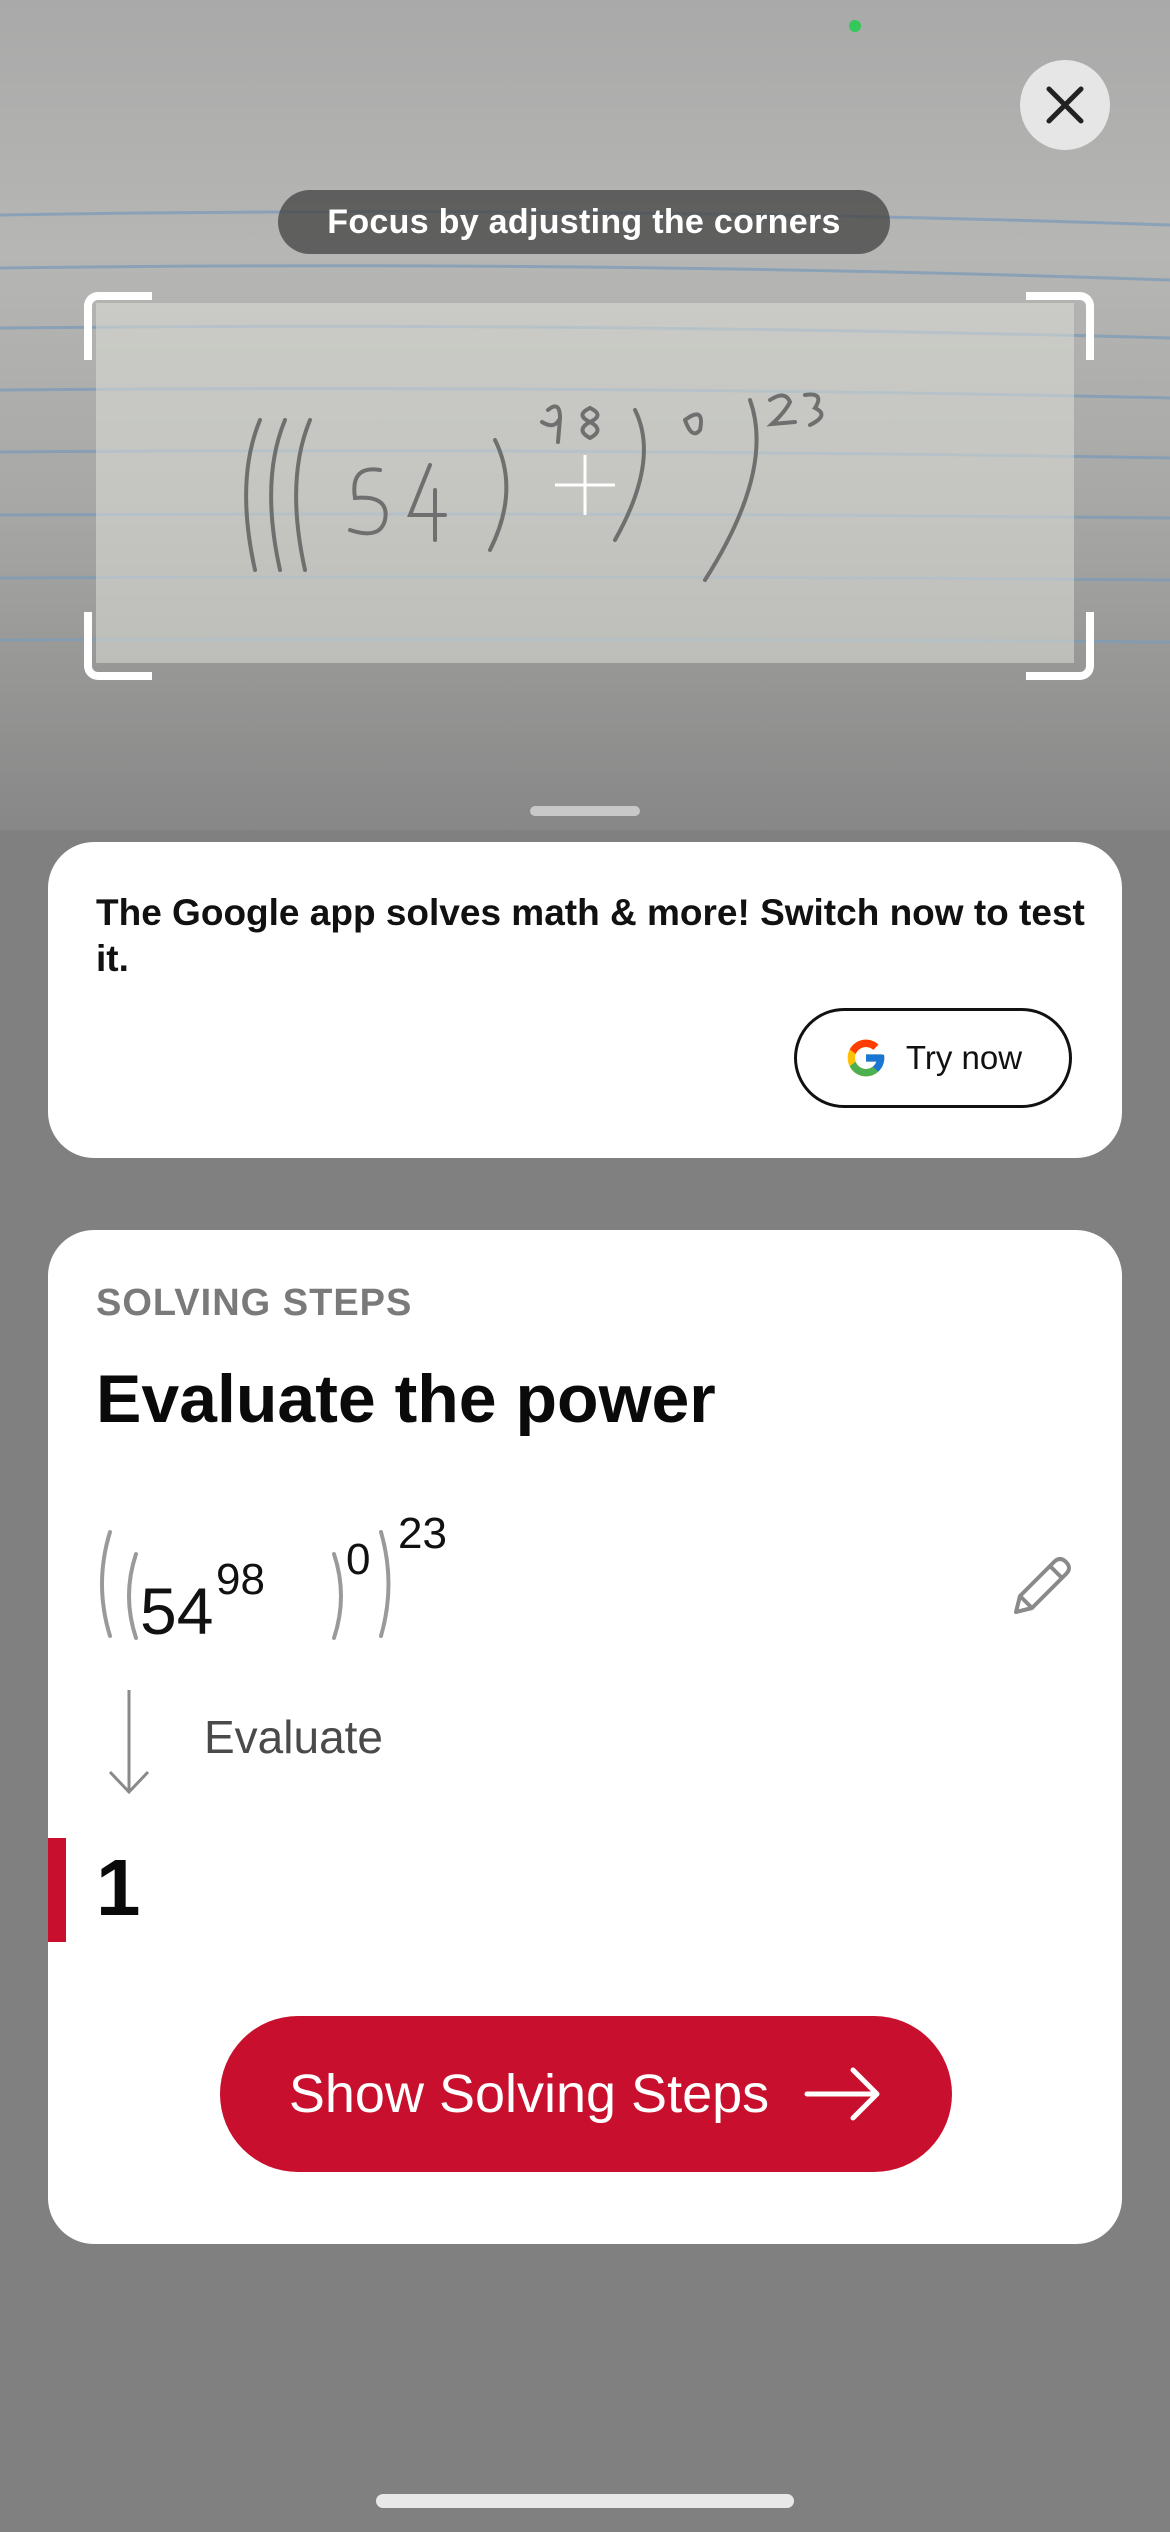 The height and width of the screenshot is (2532, 1170). What do you see at coordinates (358, 1559) in the screenshot?
I see `expr-exp2: 0` at bounding box center [358, 1559].